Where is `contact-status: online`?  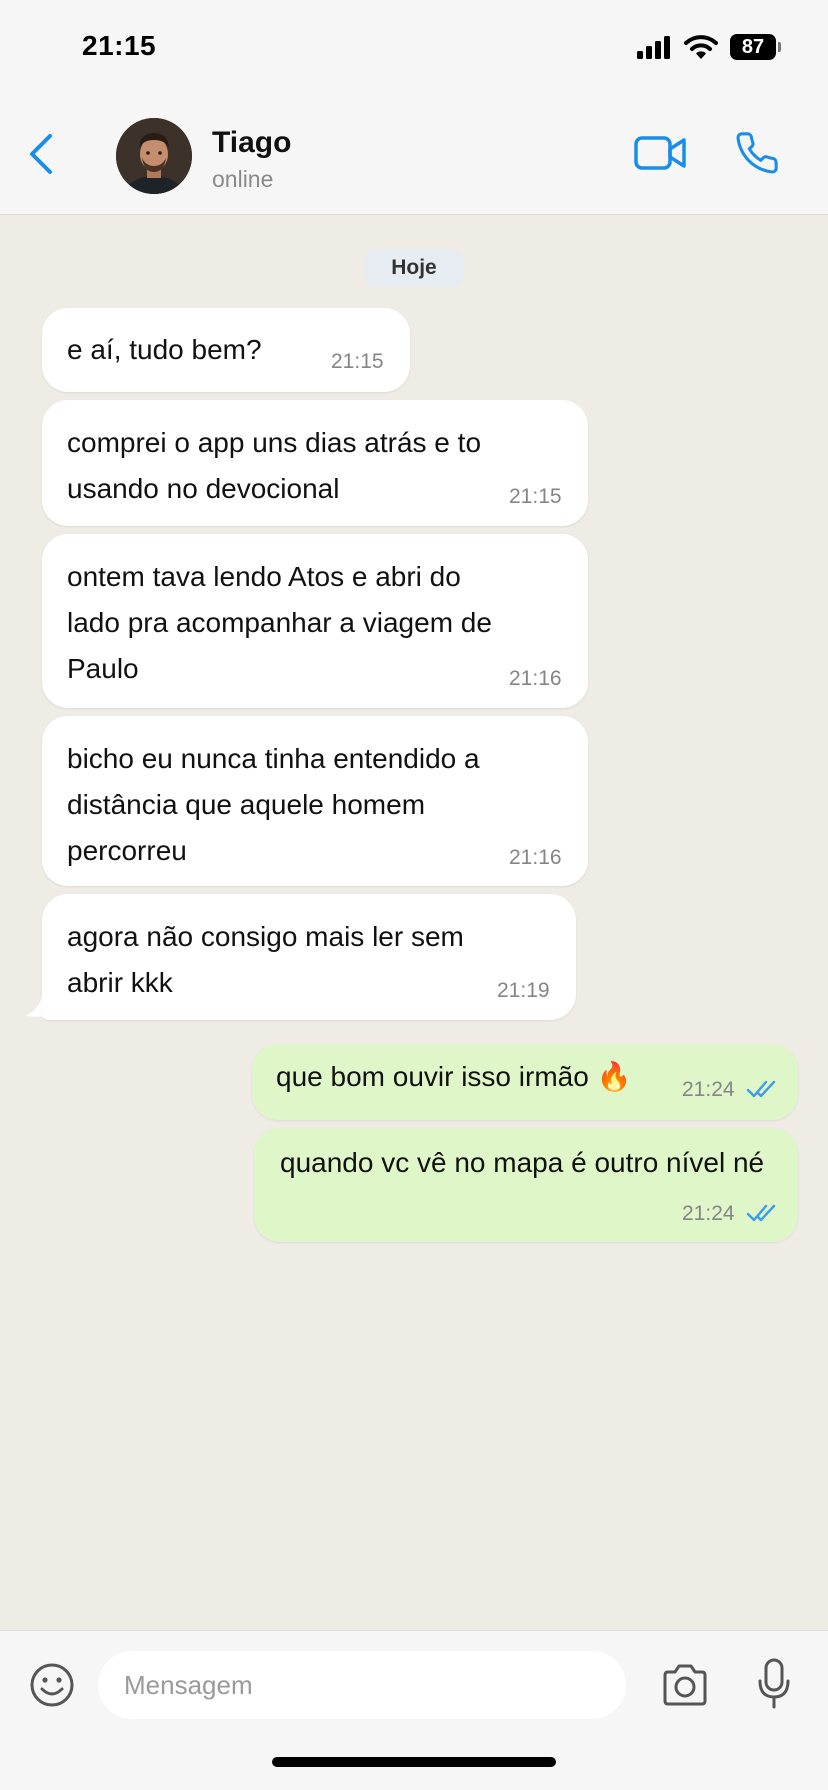 contact-status: online is located at coordinates (243, 179).